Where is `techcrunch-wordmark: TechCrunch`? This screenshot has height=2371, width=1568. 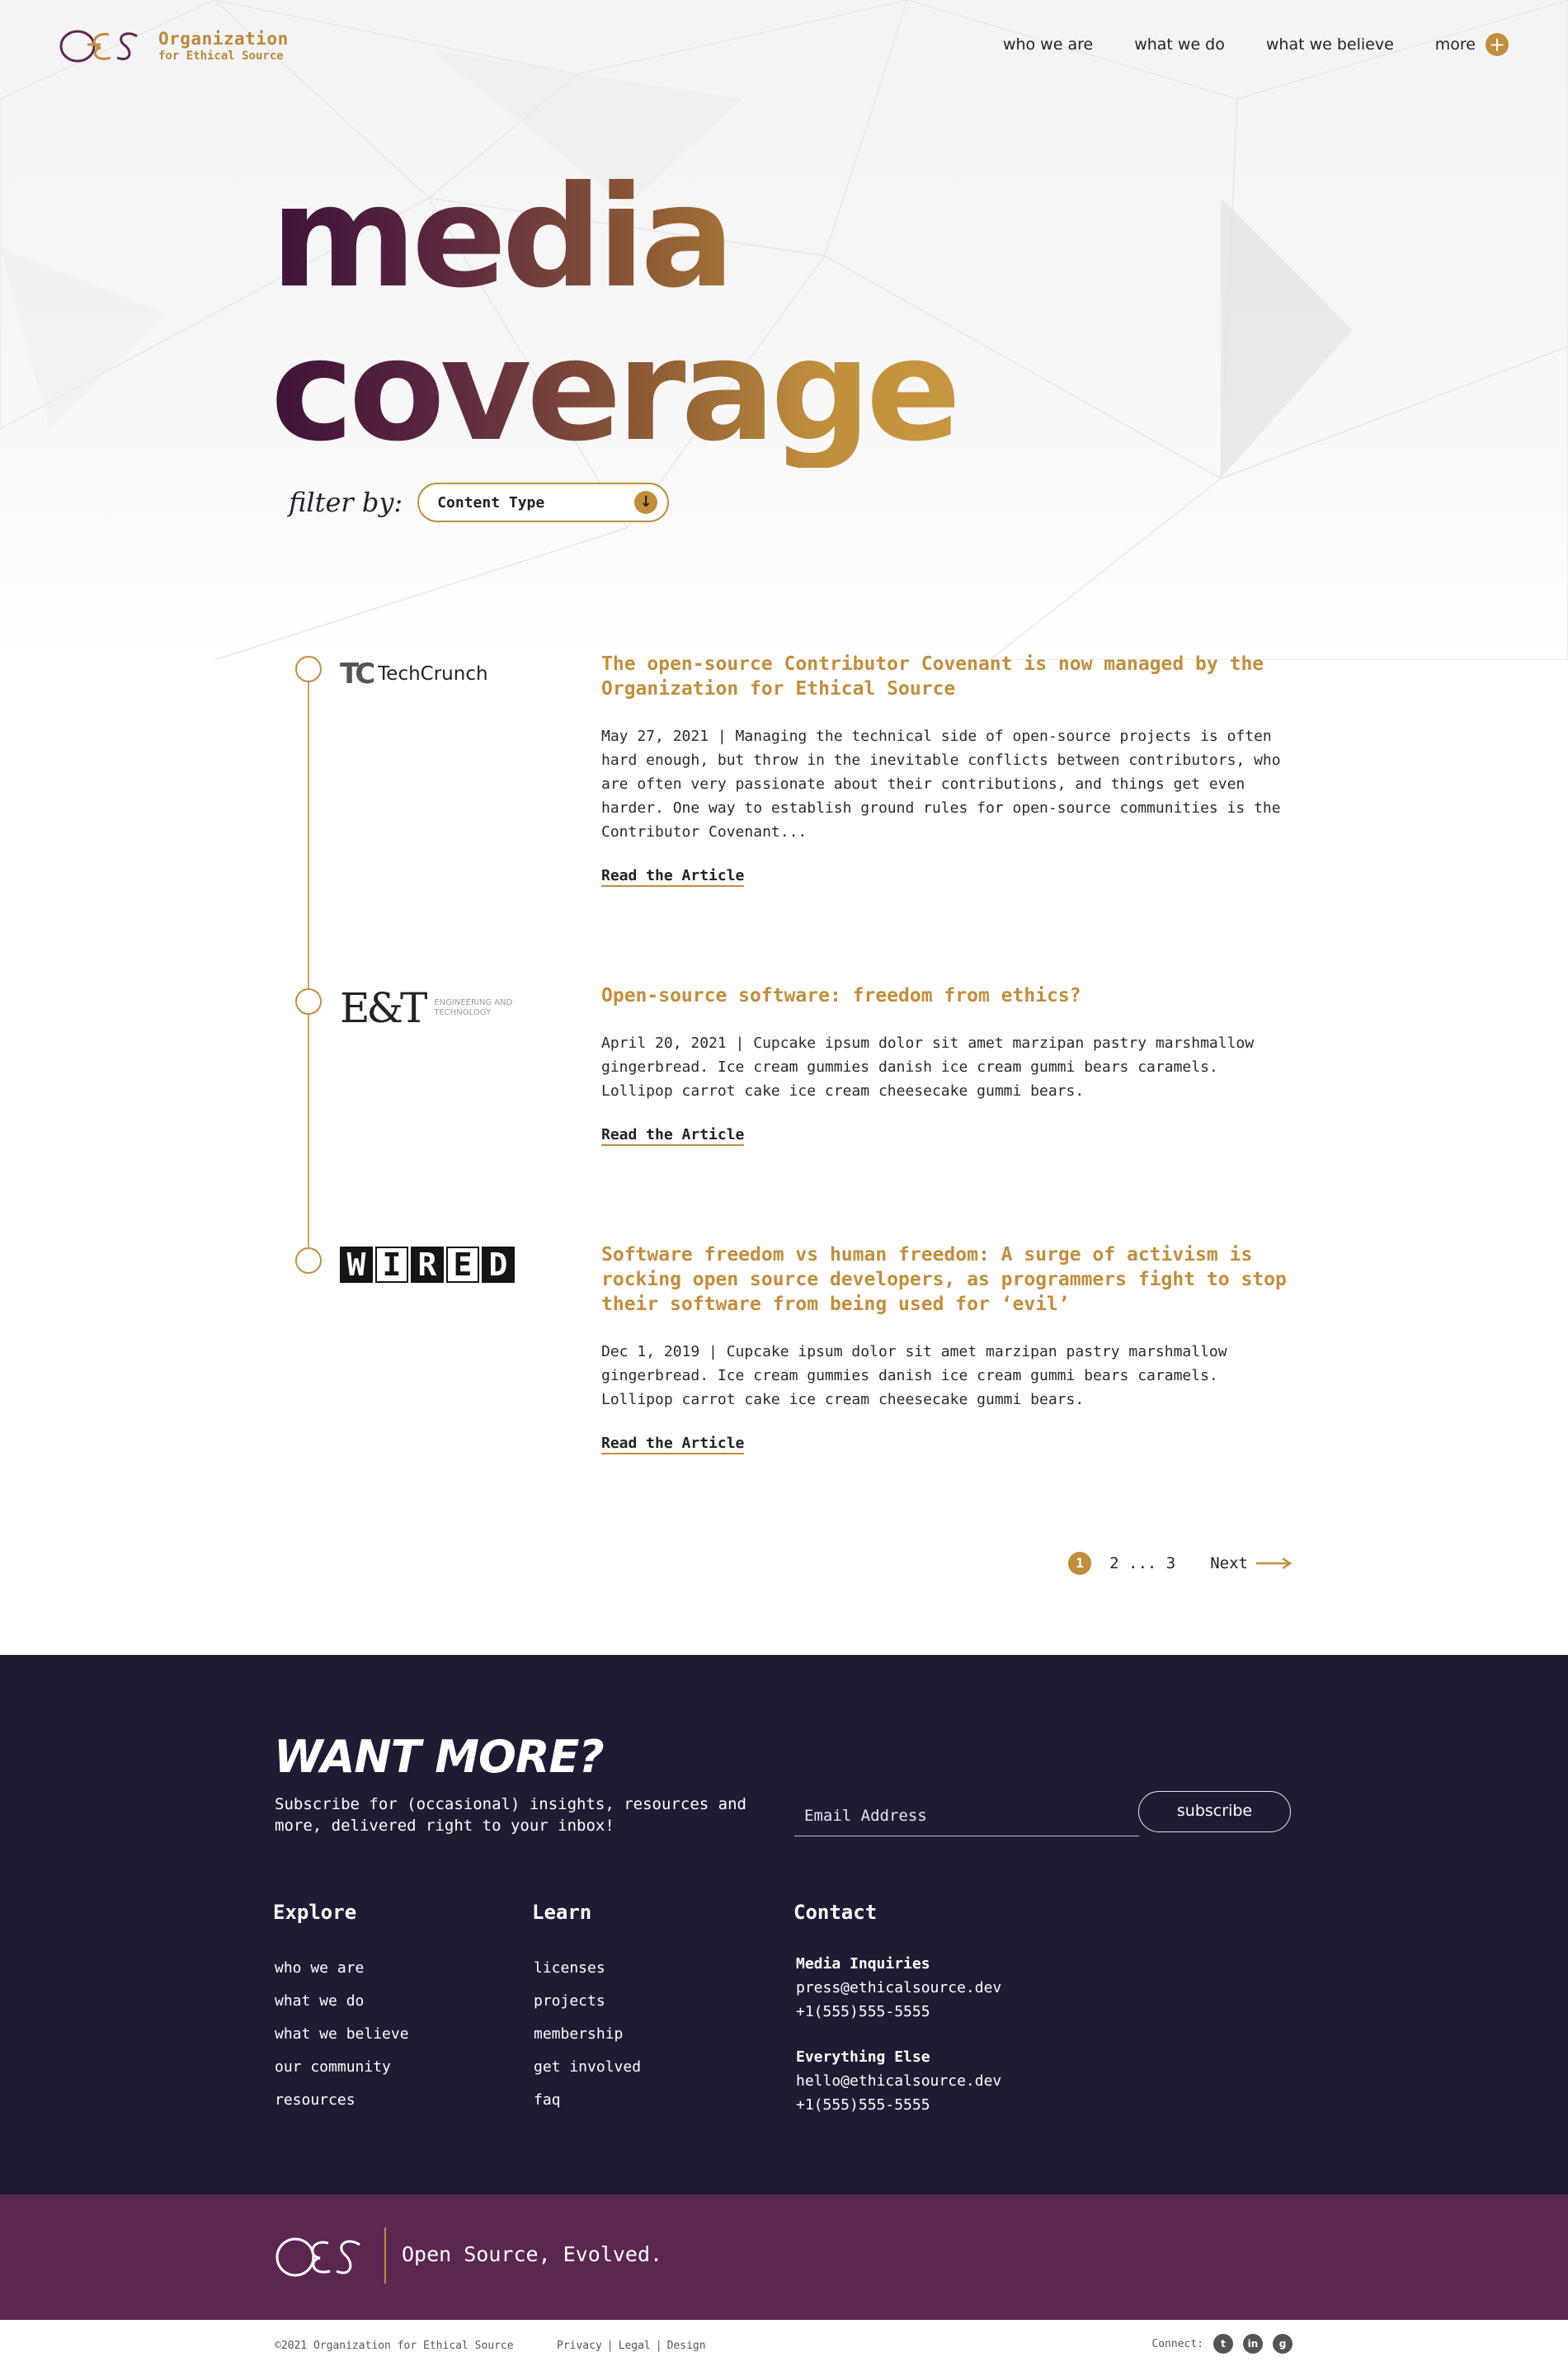 techcrunch-wordmark: TechCrunch is located at coordinates (433, 674).